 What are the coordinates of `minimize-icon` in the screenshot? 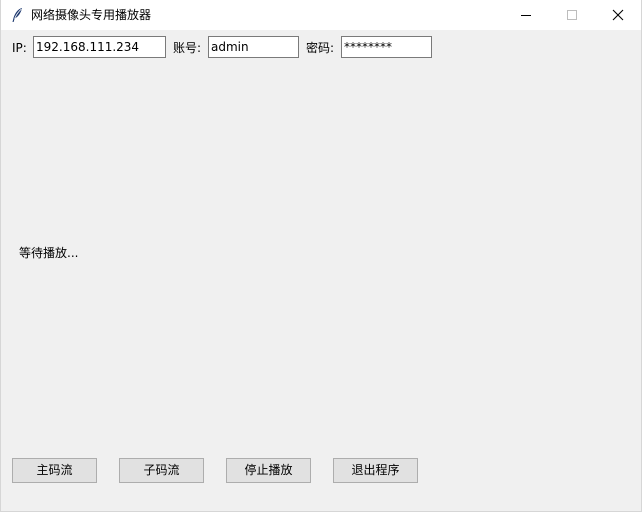 It's located at (526, 15).